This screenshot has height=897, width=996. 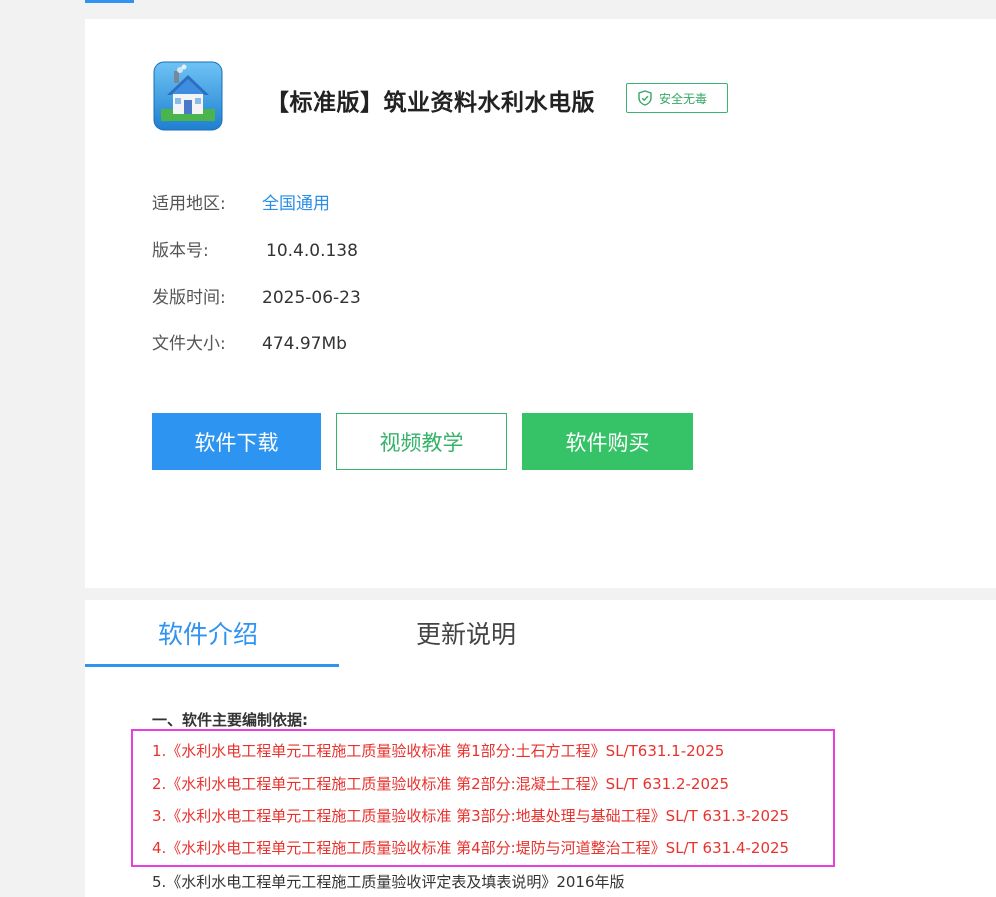 I want to click on safe-badge: 安全无毒, so click(x=677, y=98).